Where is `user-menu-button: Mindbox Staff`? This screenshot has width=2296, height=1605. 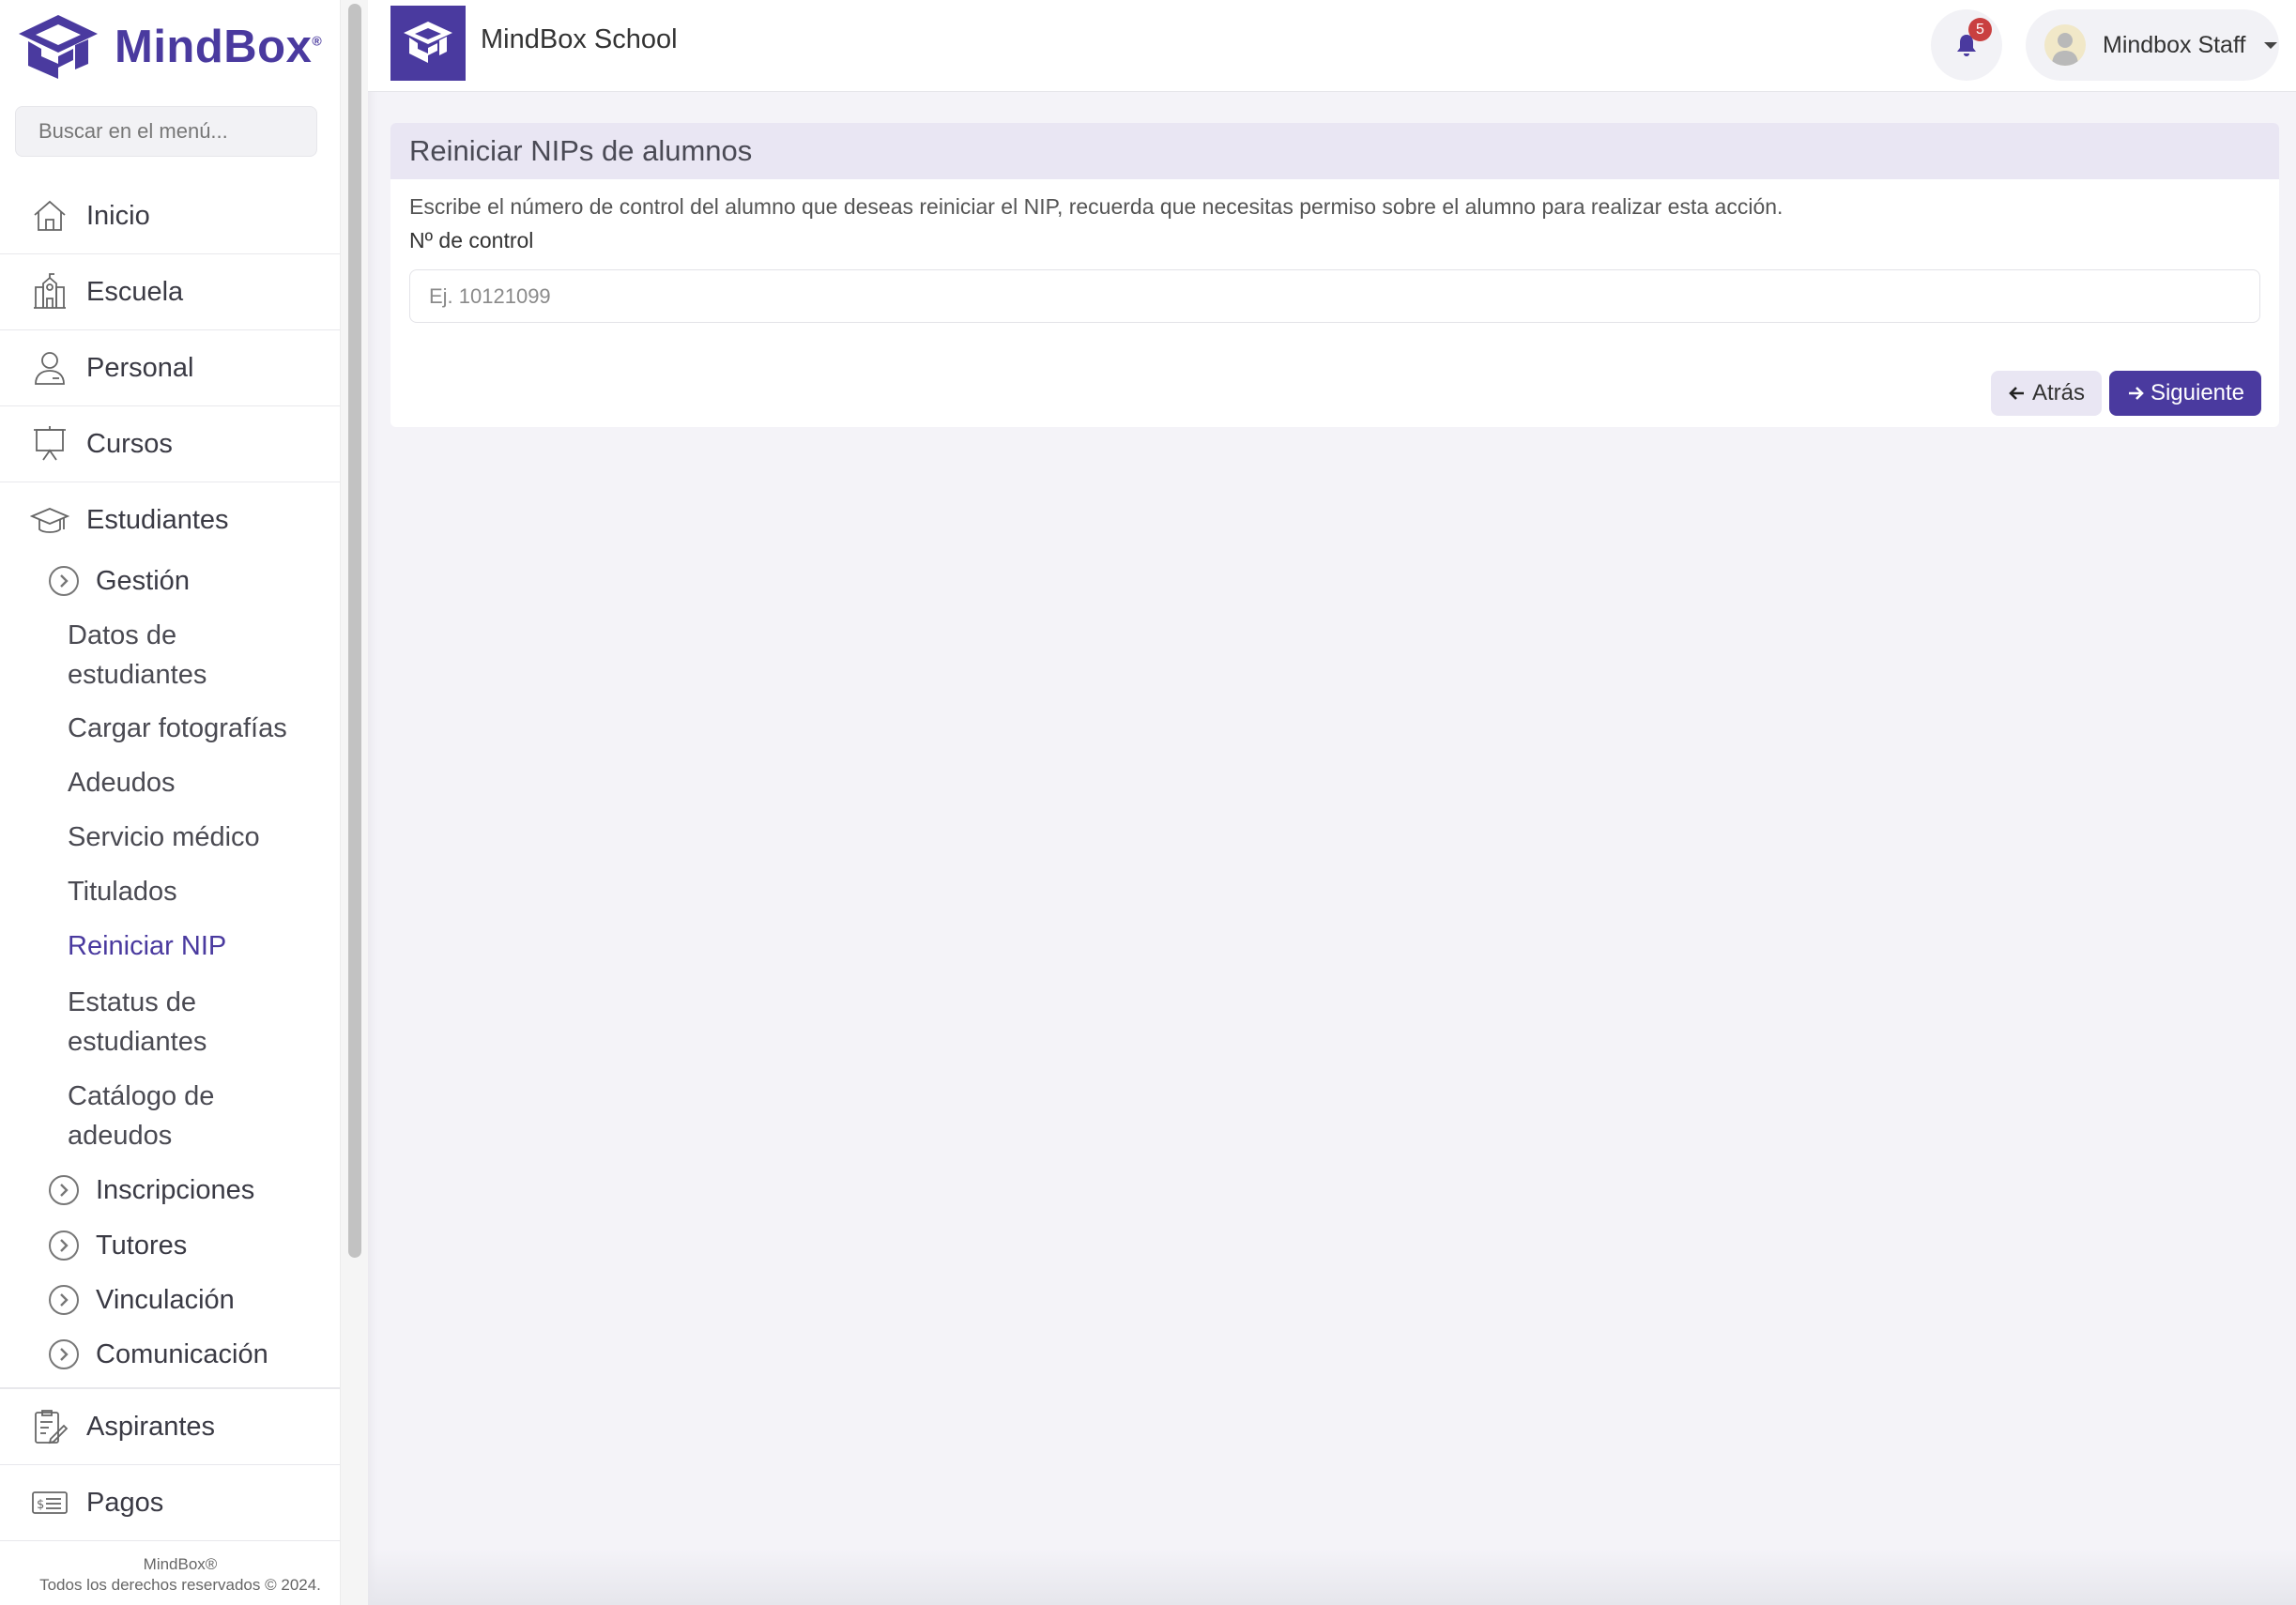
user-menu-button: Mindbox Staff is located at coordinates (2152, 45).